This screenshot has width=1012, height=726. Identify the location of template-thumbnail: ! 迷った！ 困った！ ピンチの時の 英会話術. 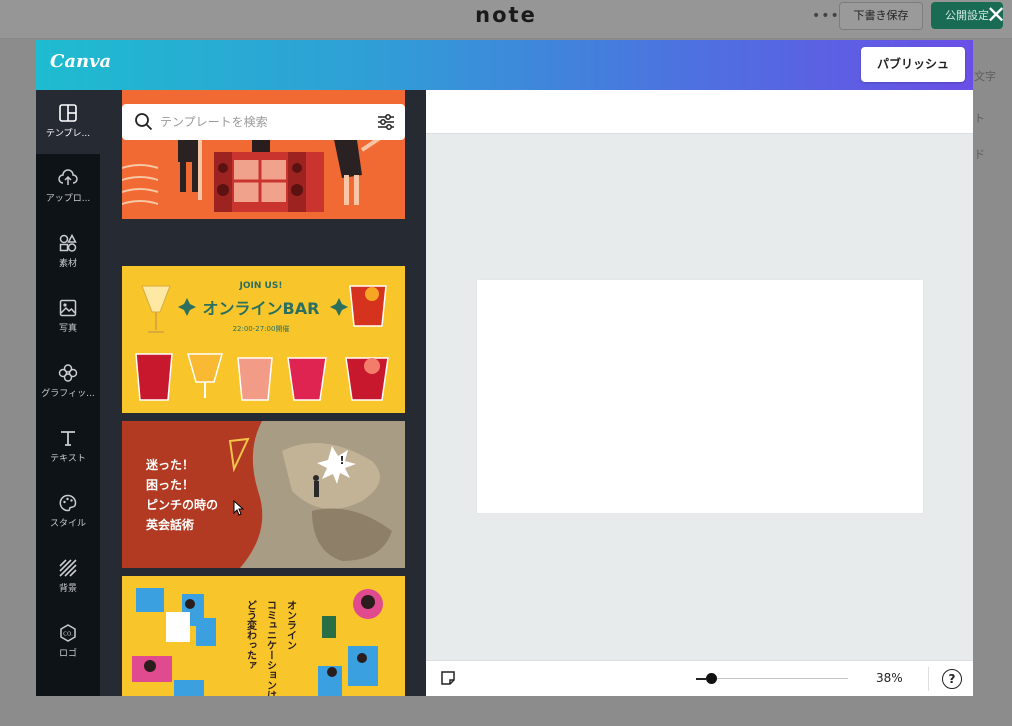
(275, 494).